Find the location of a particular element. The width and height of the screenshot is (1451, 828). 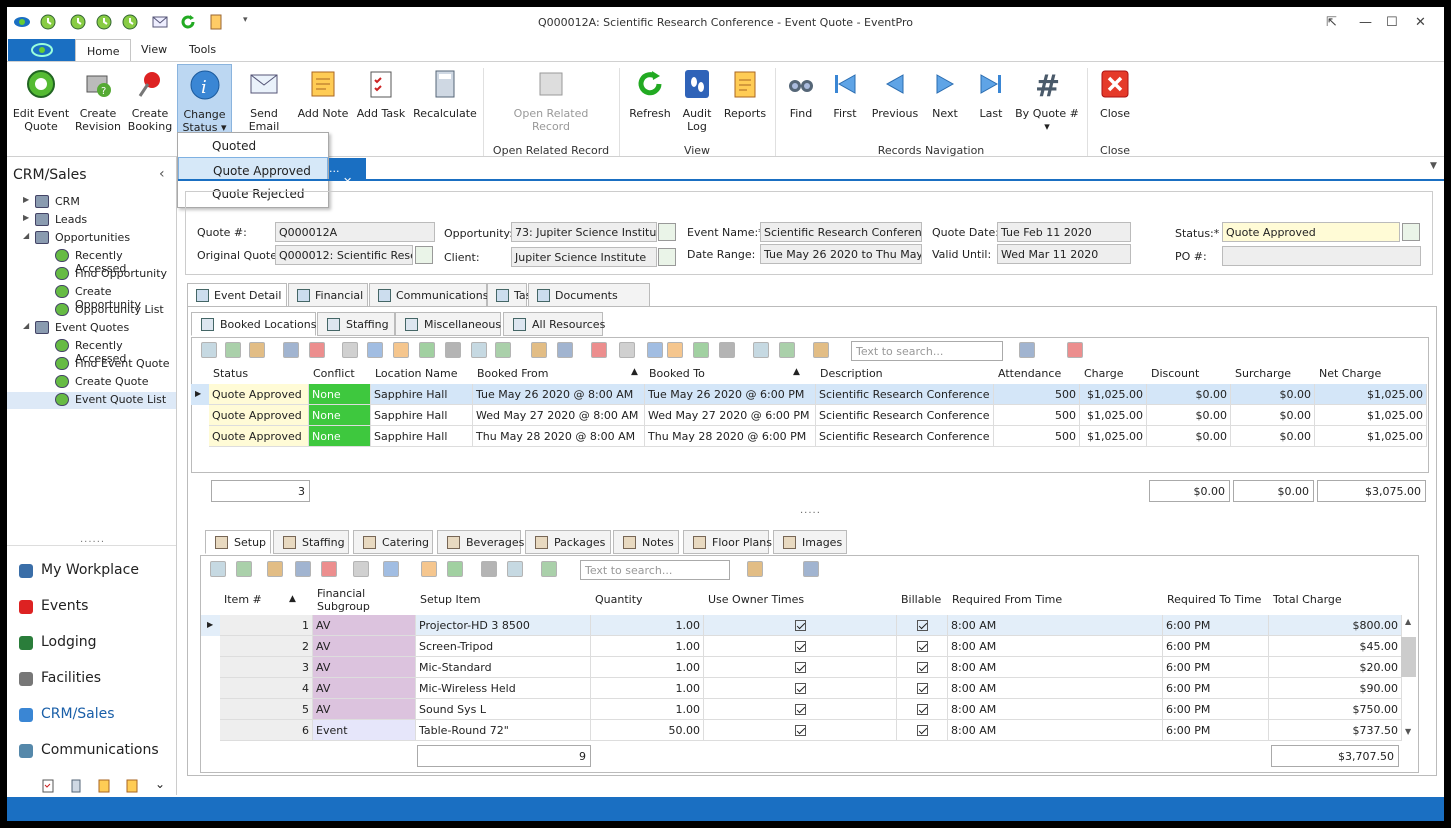

create-booking-button: Create Booking is located at coordinates (150, 98).